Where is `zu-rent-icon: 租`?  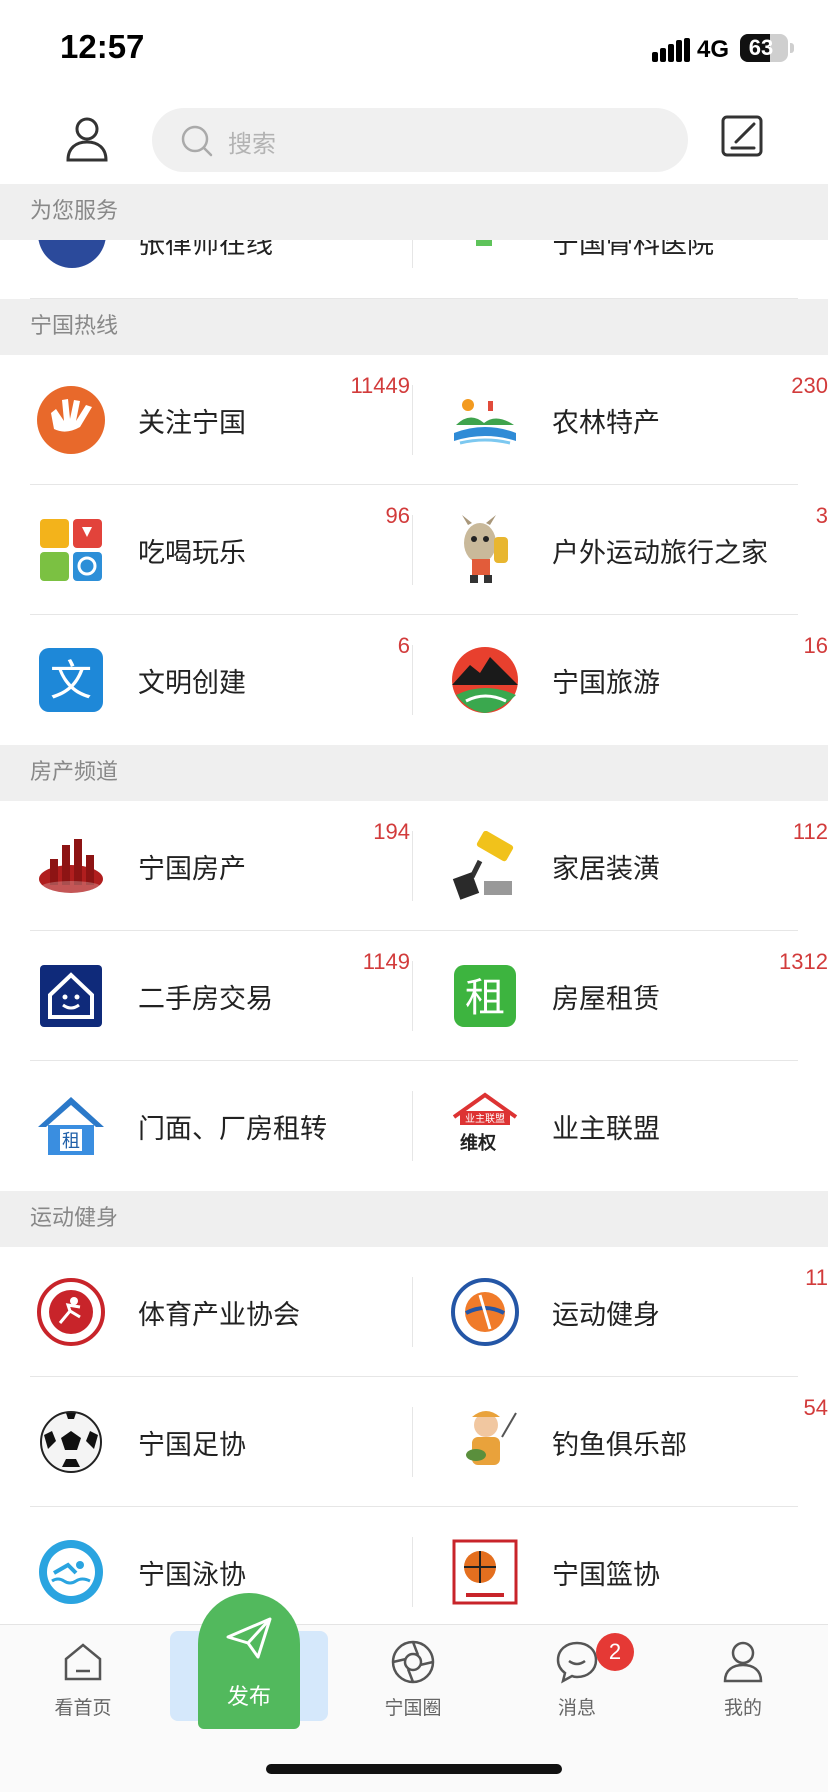 zu-rent-icon: 租 is located at coordinates (485, 996).